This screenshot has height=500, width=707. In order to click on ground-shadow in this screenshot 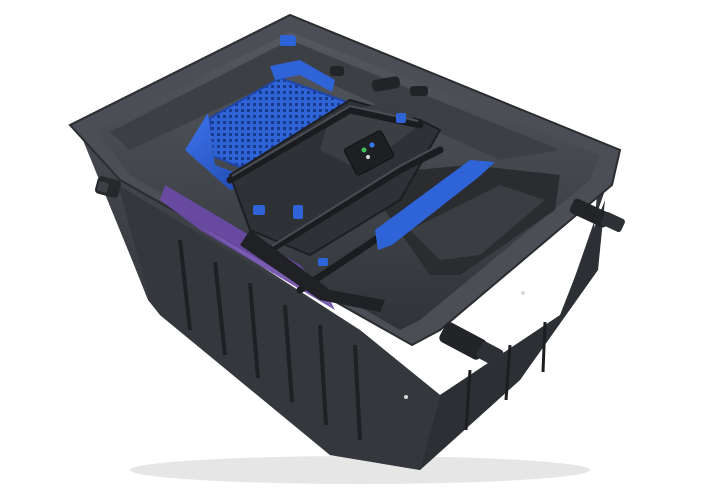, I will do `click(360, 470)`.